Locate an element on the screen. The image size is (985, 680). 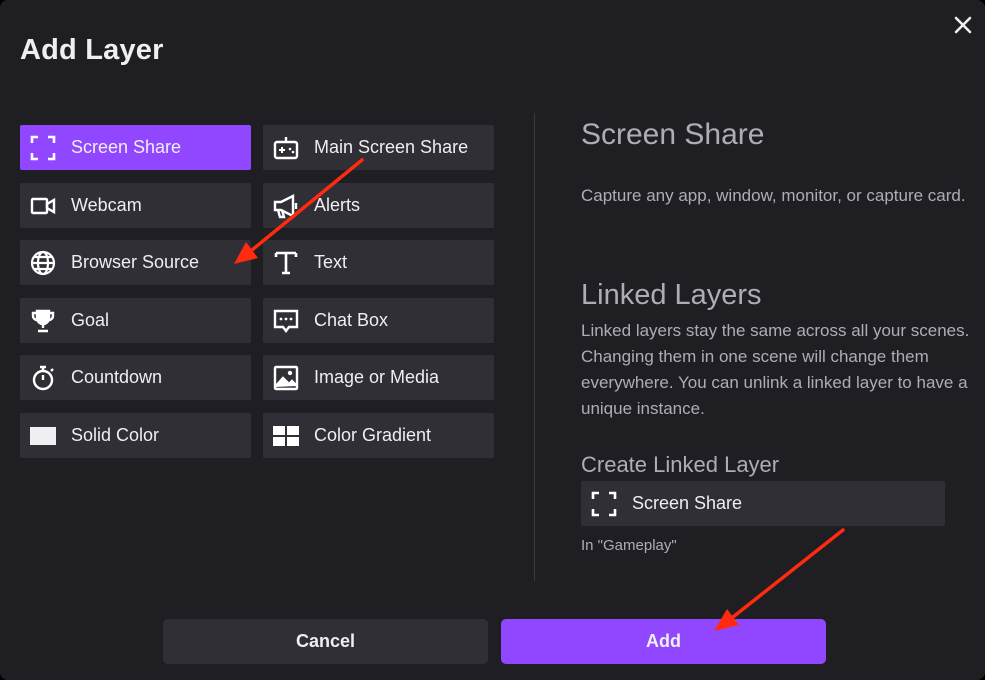
trophy-icon is located at coordinates (43, 321).